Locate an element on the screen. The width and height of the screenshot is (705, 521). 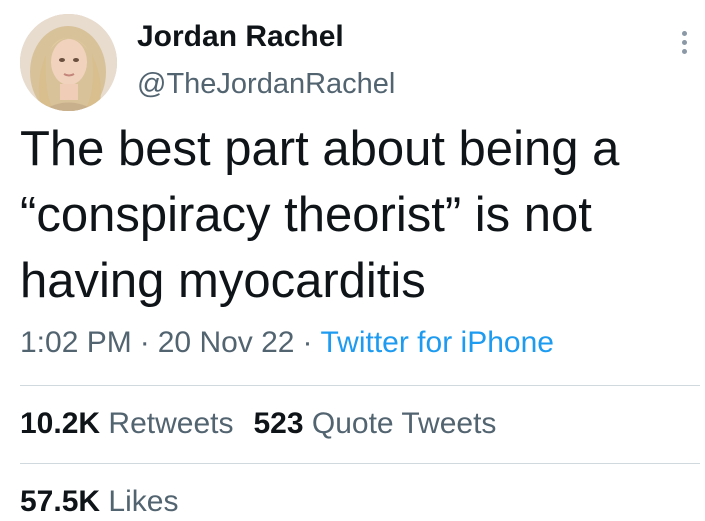
retweets-label: Retweets is located at coordinates (171, 423).